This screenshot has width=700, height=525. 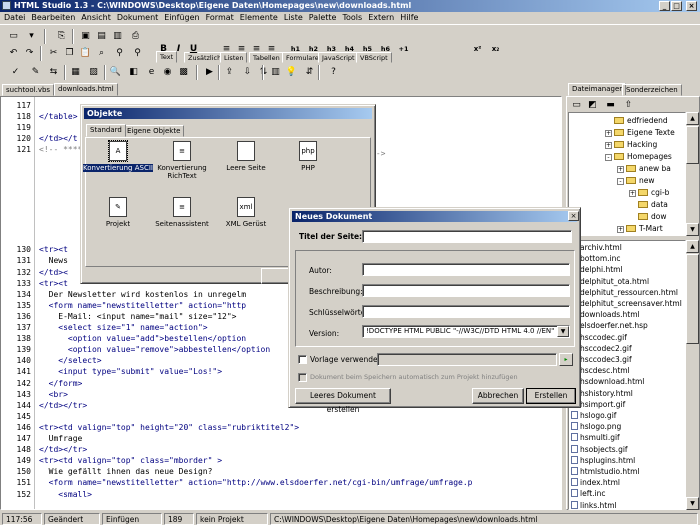 What do you see at coordinates (664, 6) in the screenshot?
I see `minimize-button: _` at bounding box center [664, 6].